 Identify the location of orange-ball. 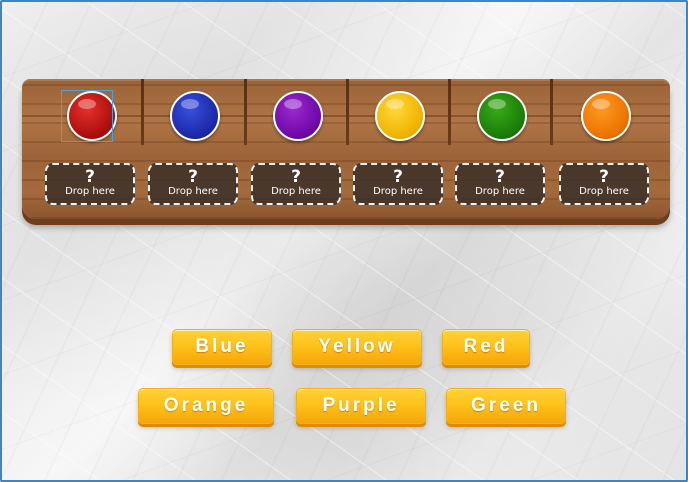
(606, 116).